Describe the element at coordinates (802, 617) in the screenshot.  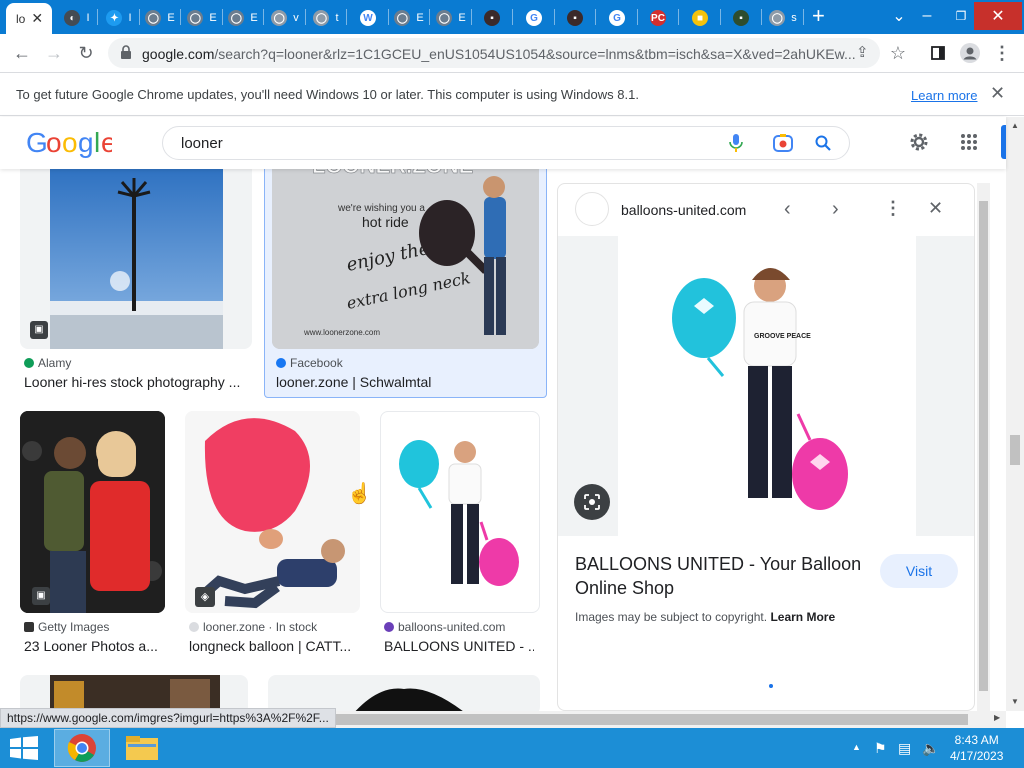
I see `learn-more-link: Learn More` at that location.